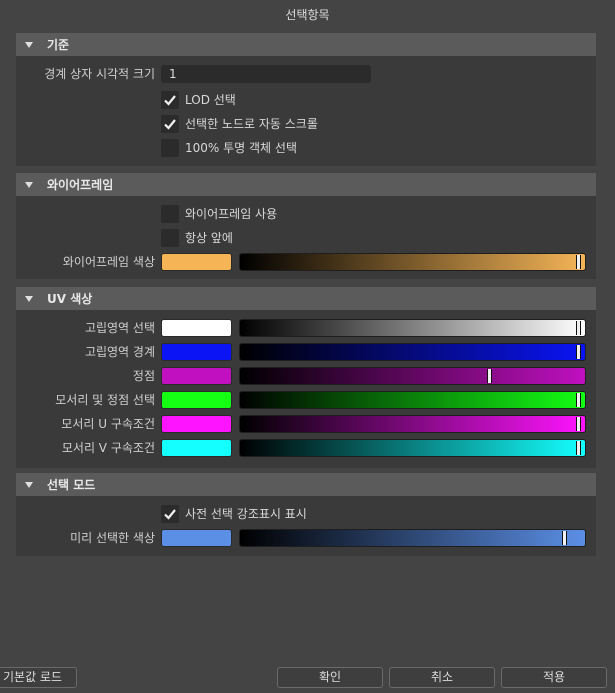  What do you see at coordinates (306, 214) in the screenshot?
I see `wireframe-use-row: 와이어프레임 사용` at bounding box center [306, 214].